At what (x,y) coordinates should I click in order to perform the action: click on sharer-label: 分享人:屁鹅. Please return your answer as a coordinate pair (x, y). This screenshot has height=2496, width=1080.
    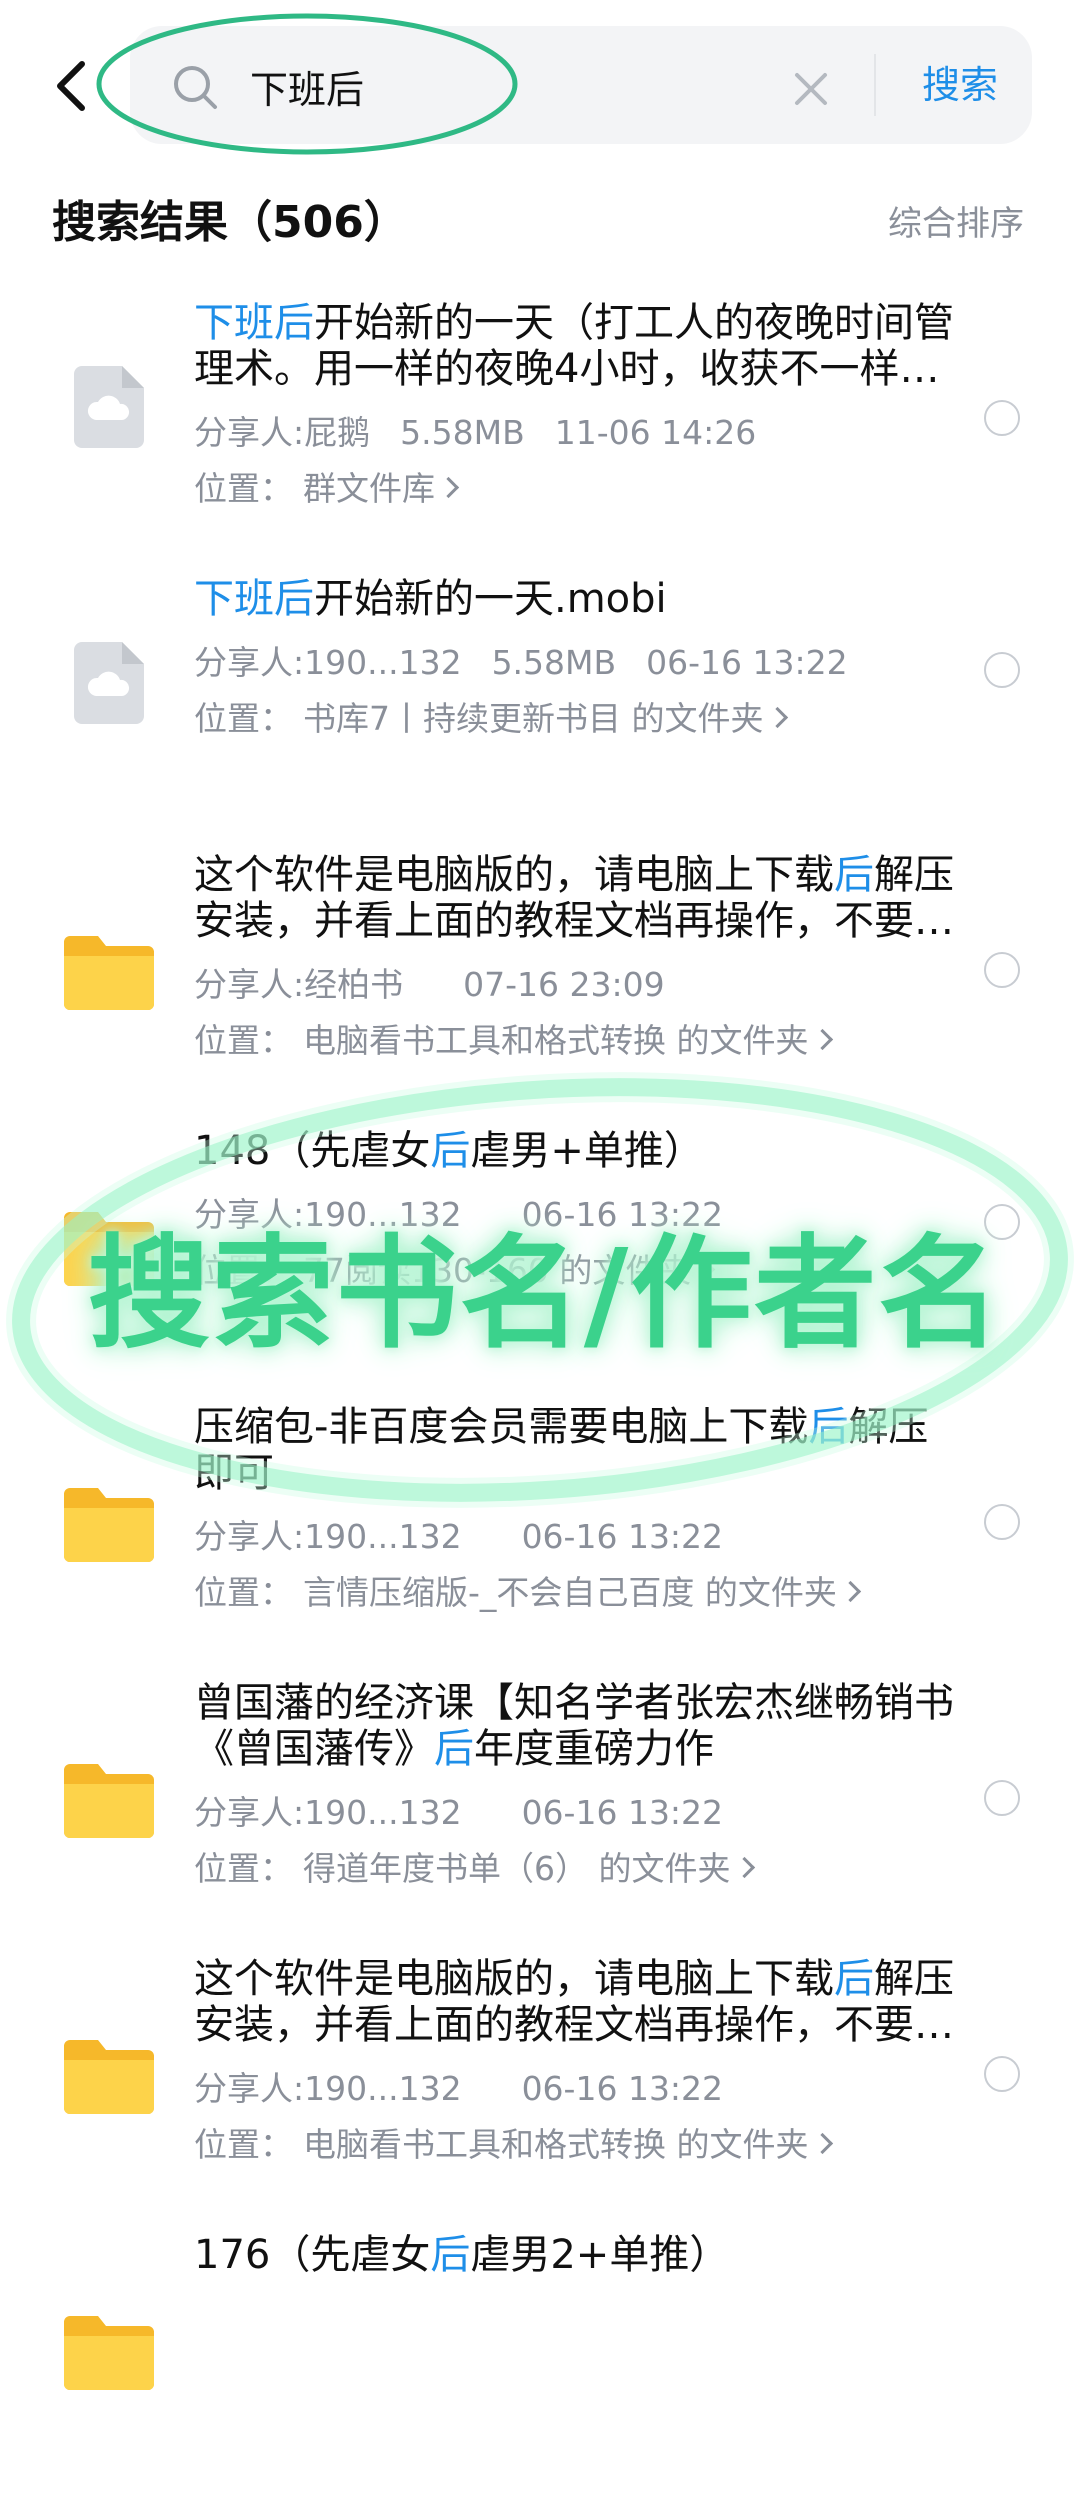
    Looking at the image, I should click on (282, 432).